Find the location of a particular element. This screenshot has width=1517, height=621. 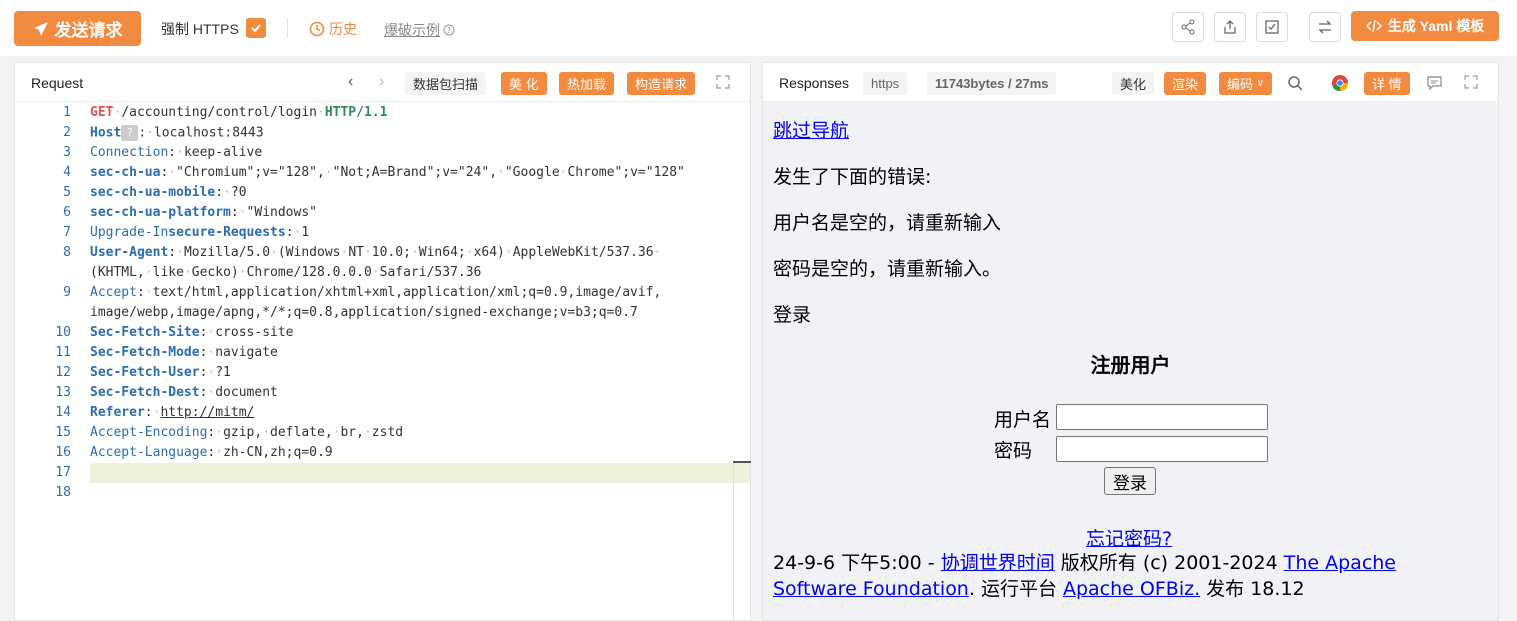

code-line: Sec-Fetch-Dest:·document is located at coordinates (184, 392).